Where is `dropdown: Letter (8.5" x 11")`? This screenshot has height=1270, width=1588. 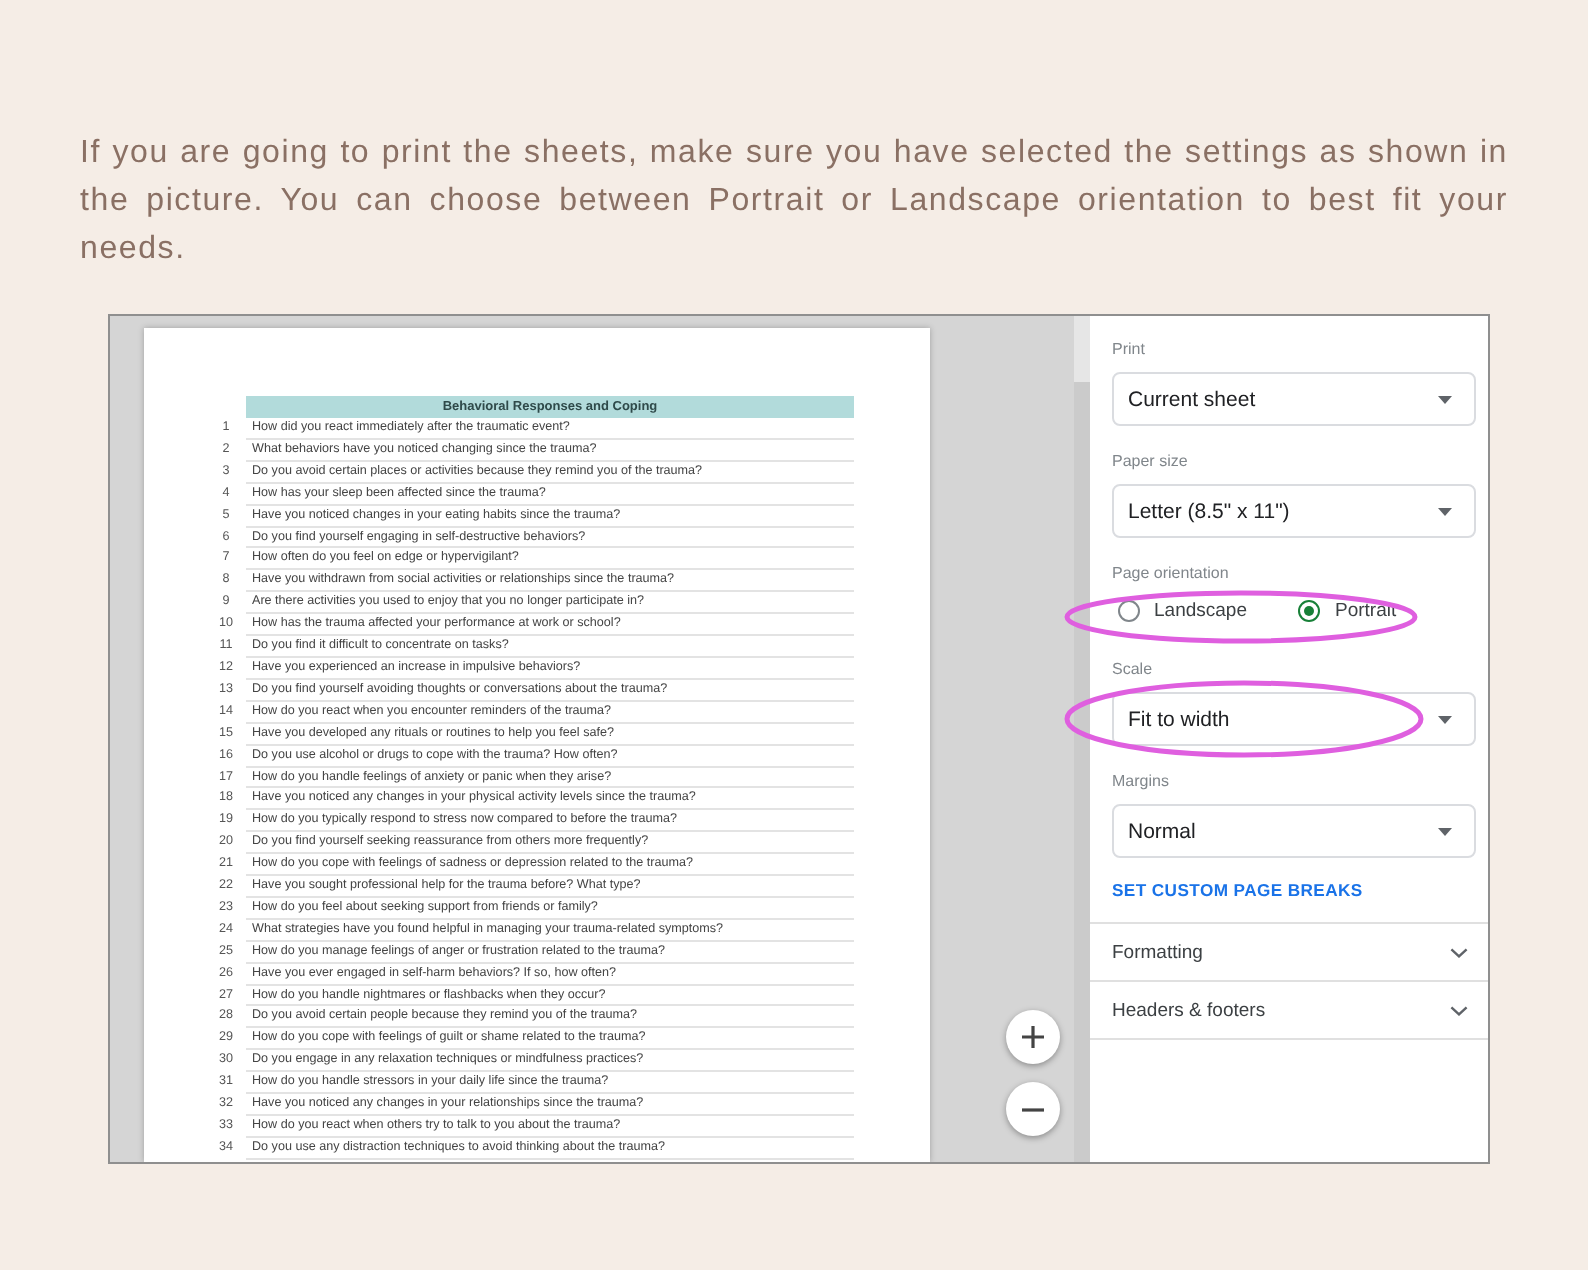 dropdown: Letter (8.5" x 11") is located at coordinates (1294, 511).